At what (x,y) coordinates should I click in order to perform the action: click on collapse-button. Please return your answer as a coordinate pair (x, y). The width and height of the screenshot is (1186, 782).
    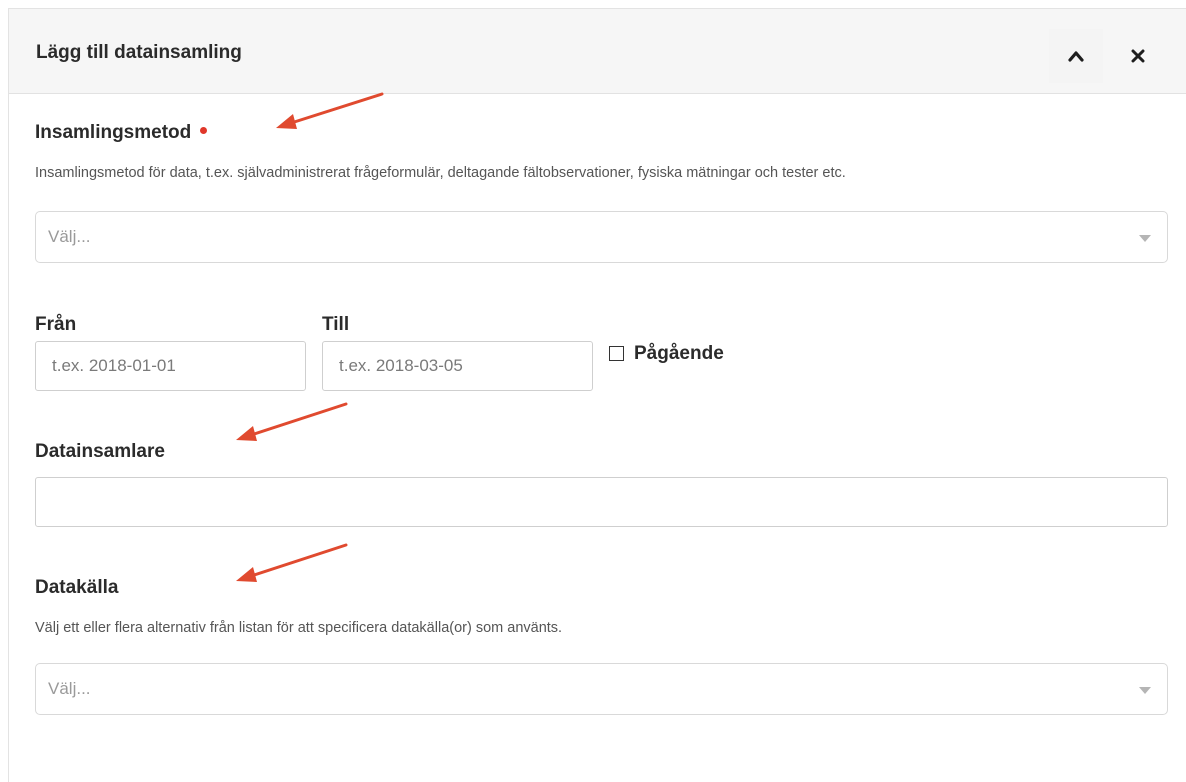
    Looking at the image, I should click on (1076, 56).